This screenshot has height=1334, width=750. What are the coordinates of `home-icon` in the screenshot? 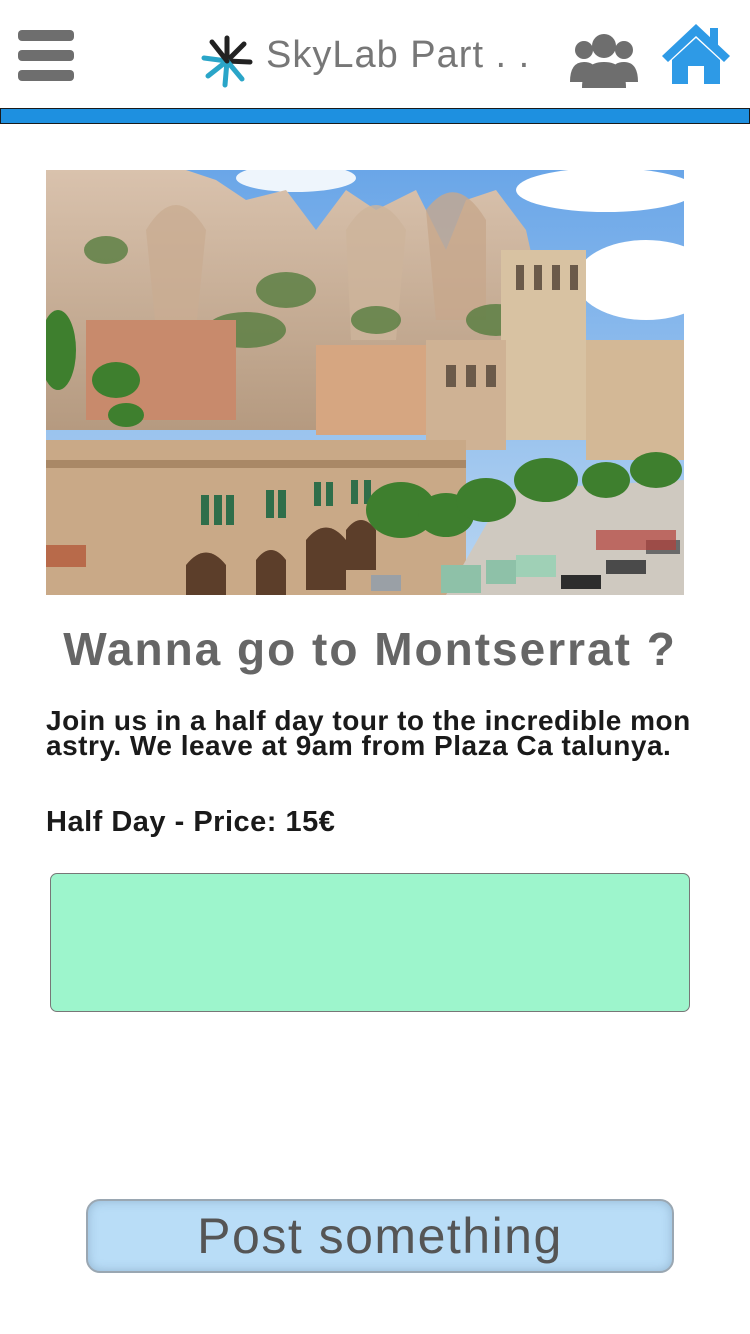 It's located at (696, 54).